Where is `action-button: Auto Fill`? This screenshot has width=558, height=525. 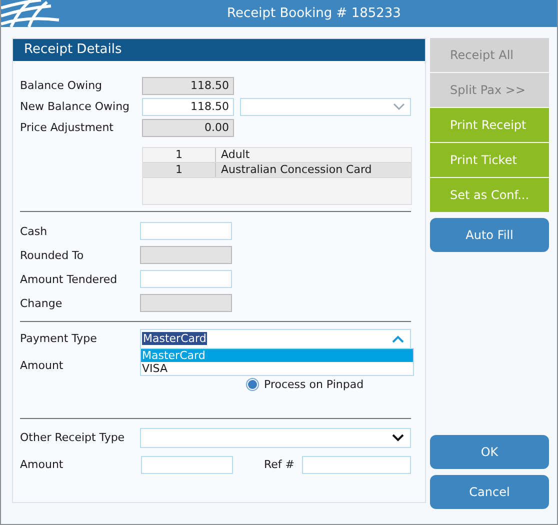
action-button: Auto Fill is located at coordinates (489, 235).